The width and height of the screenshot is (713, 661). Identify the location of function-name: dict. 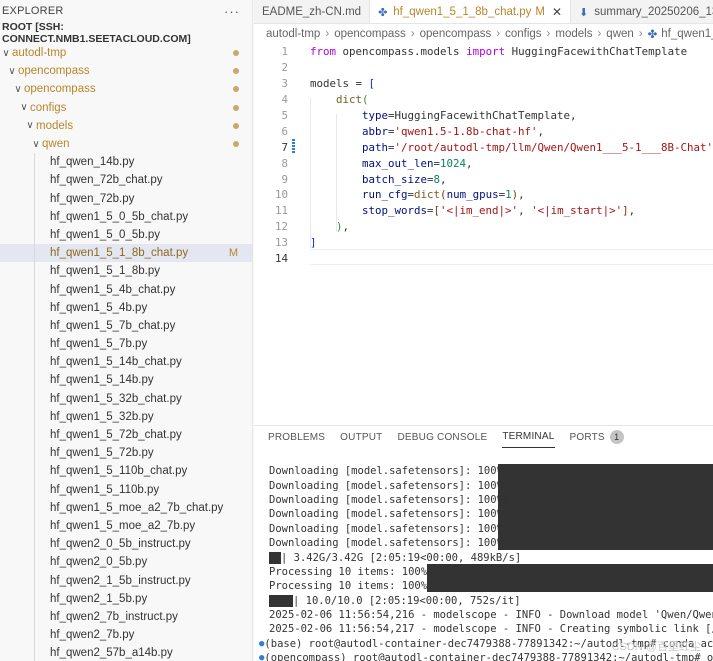
(349, 100).